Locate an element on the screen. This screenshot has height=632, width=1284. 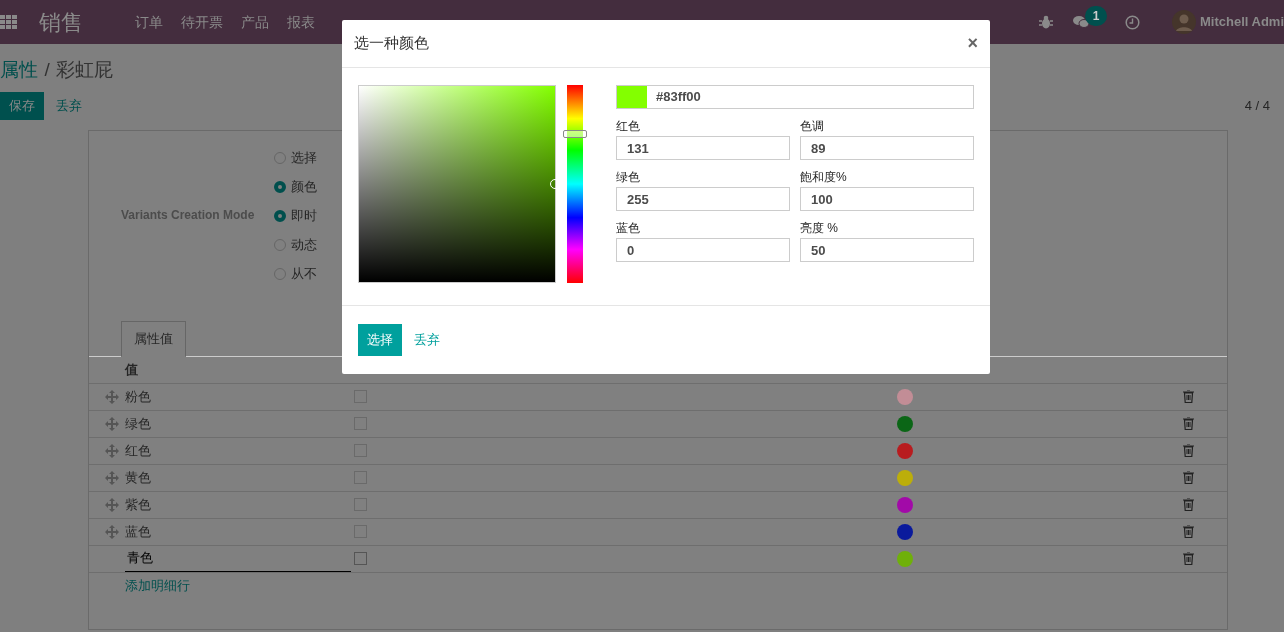
add-line-link: 添加明细行 is located at coordinates (157, 585).